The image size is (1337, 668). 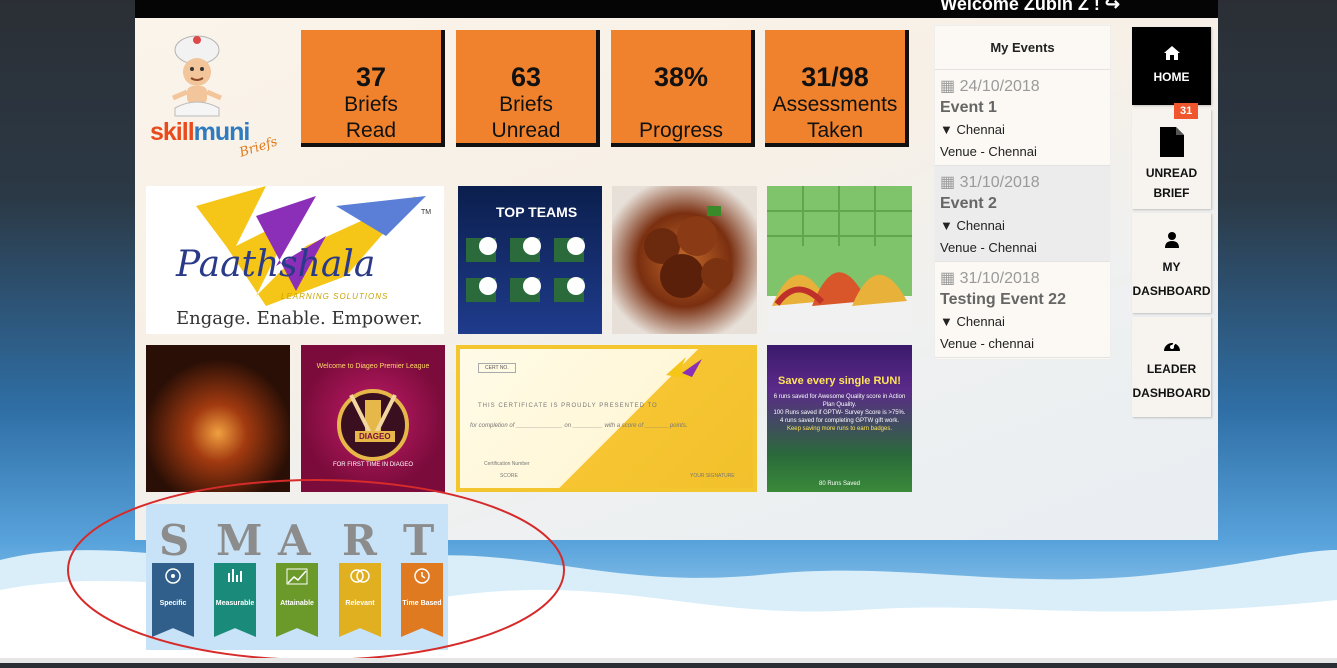 I want to click on stat-label-line1, so click(x=681, y=105).